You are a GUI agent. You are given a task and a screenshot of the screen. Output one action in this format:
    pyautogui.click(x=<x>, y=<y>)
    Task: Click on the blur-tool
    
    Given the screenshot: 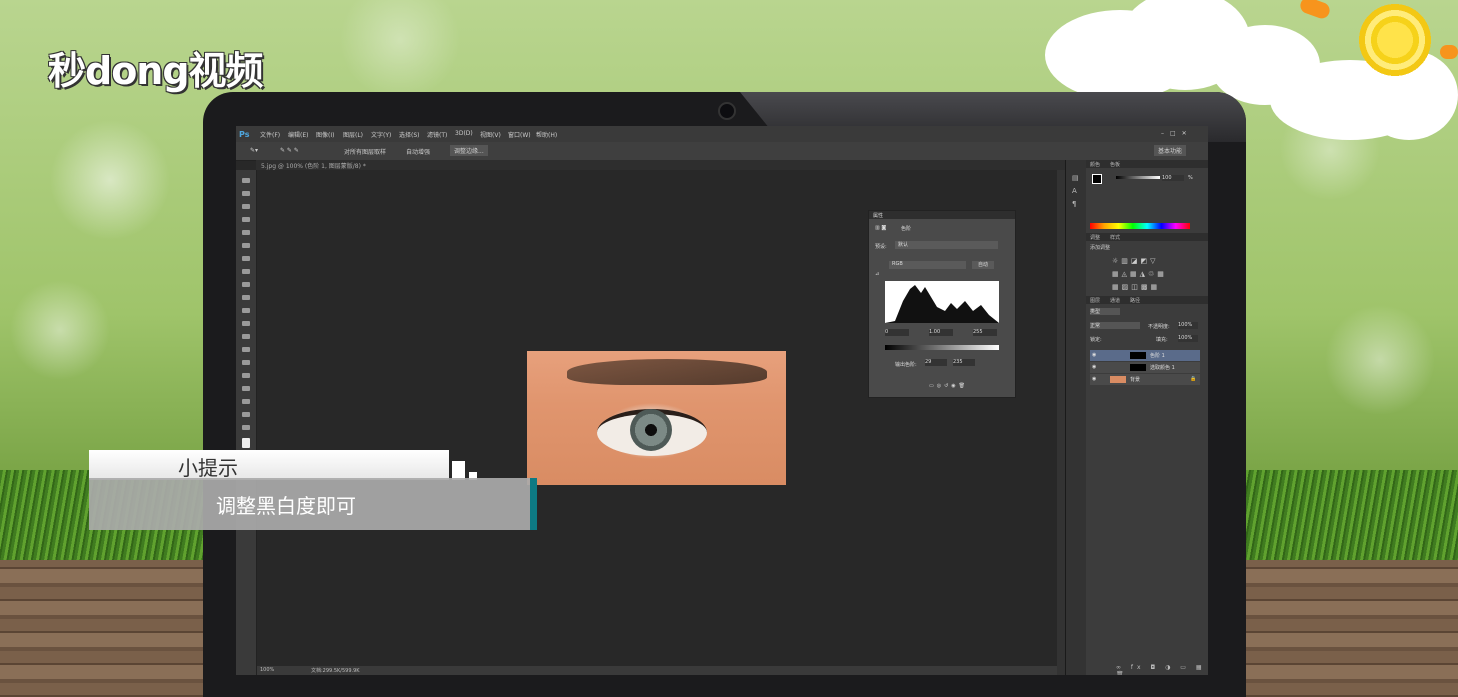 What is the action you would take?
    pyautogui.click(x=246, y=336)
    